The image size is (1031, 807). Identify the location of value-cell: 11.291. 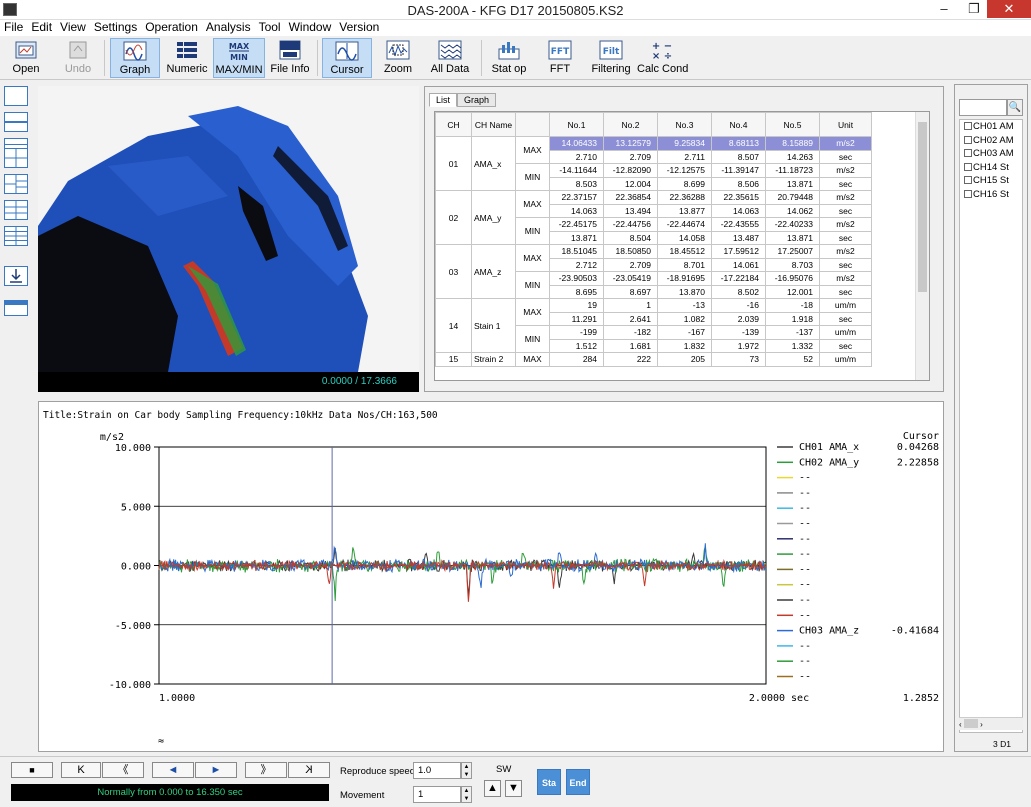
(576, 318).